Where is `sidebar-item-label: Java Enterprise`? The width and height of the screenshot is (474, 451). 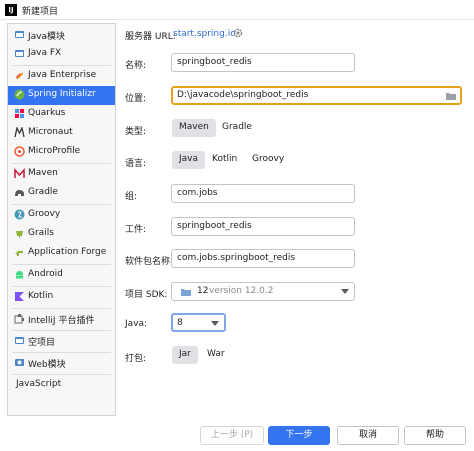 sidebar-item-label: Java Enterprise is located at coordinates (62, 75).